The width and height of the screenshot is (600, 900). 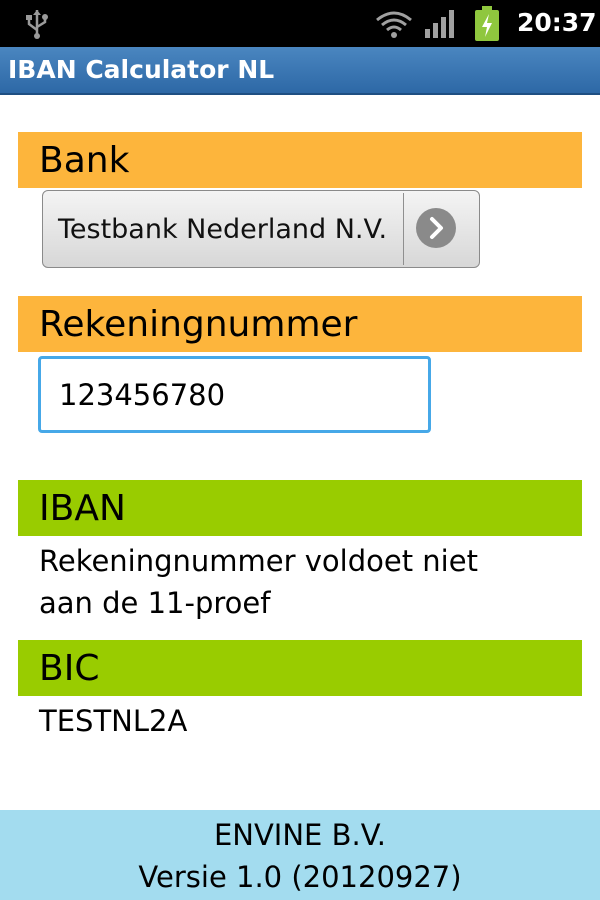 What do you see at coordinates (300, 877) in the screenshot?
I see `footer-version: Versie 1.0 (20120927)` at bounding box center [300, 877].